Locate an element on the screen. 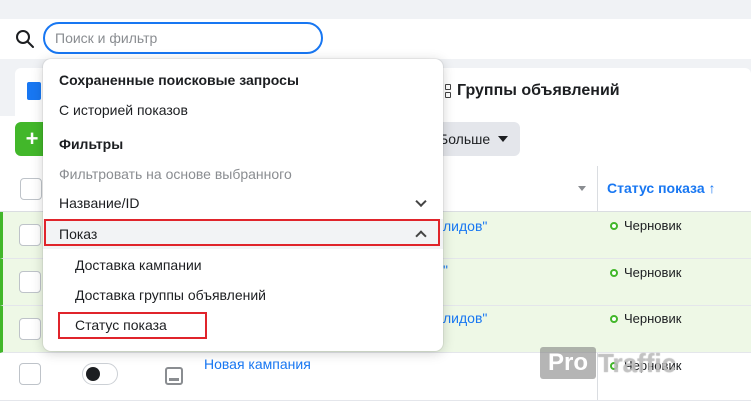  tab-adsets: Группы объявлений is located at coordinates (528, 91).